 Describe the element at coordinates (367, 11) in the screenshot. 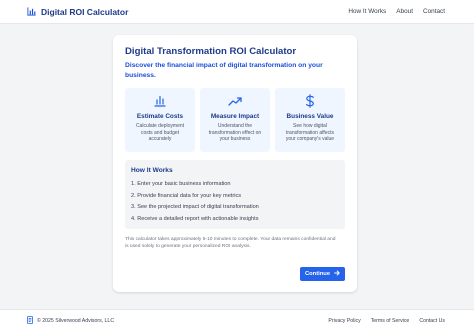

I see `nav-how-it-works: How It Works` at that location.